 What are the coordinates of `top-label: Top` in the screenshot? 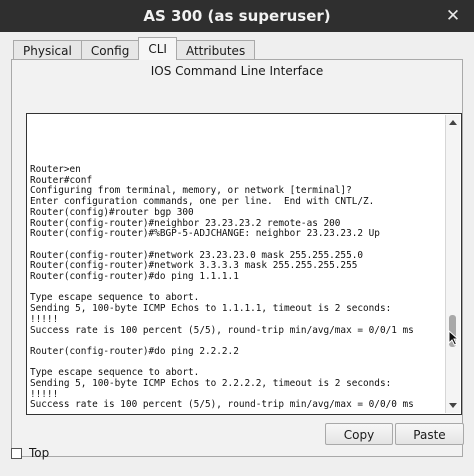 It's located at (39, 453).